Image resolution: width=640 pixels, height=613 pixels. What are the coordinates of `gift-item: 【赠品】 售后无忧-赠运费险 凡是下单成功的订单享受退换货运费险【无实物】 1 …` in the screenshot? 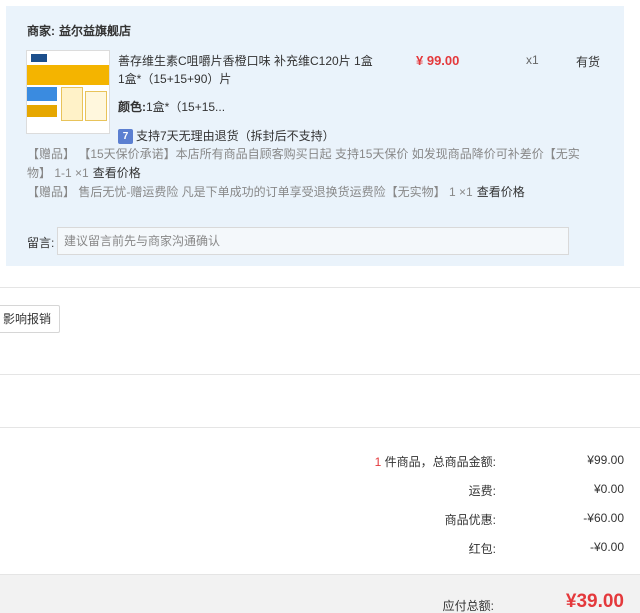 It's located at (322, 192).